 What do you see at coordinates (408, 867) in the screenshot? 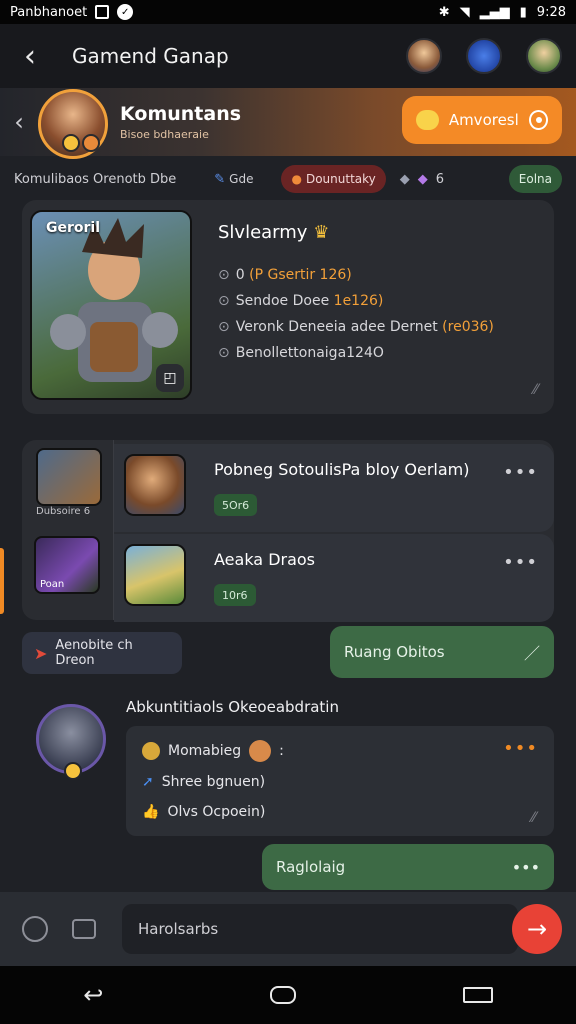
I see `reply-bubble: Raglolaig •••` at bounding box center [408, 867].